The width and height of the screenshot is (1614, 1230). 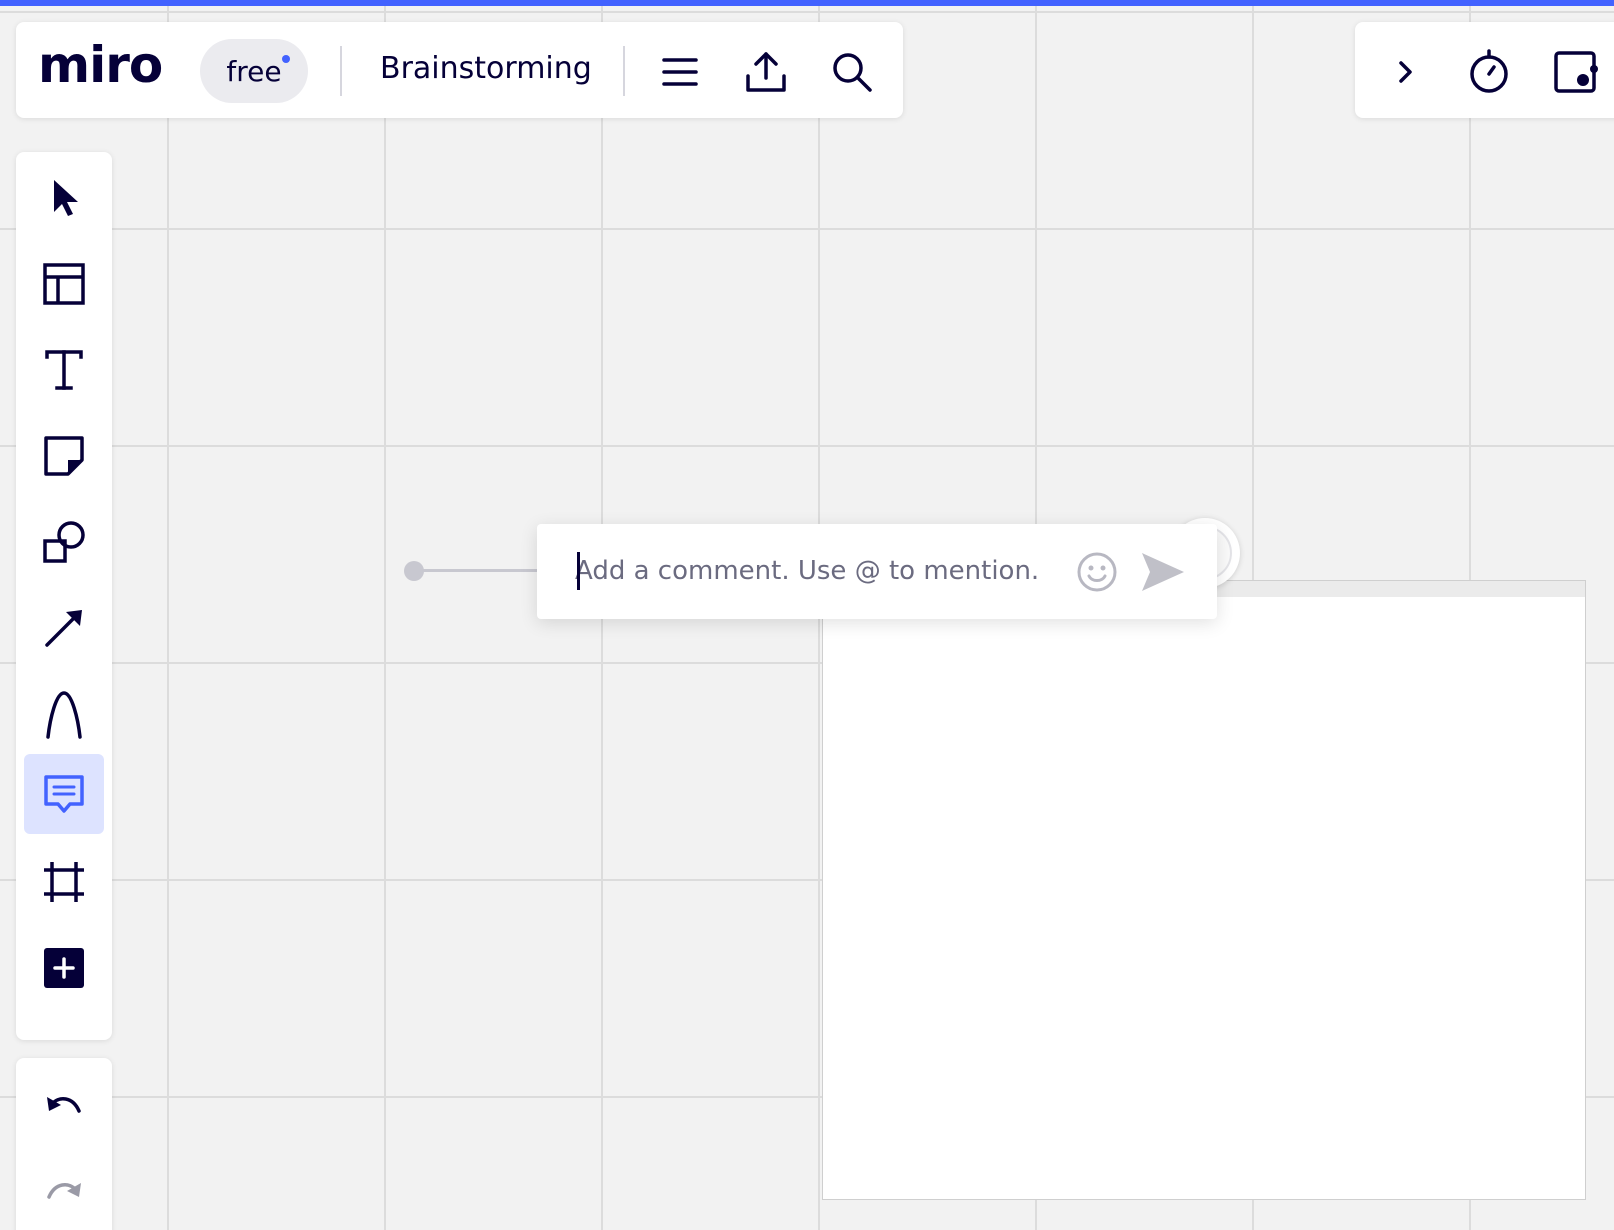 I want to click on tool-connection-line, so click(x=64, y=628).